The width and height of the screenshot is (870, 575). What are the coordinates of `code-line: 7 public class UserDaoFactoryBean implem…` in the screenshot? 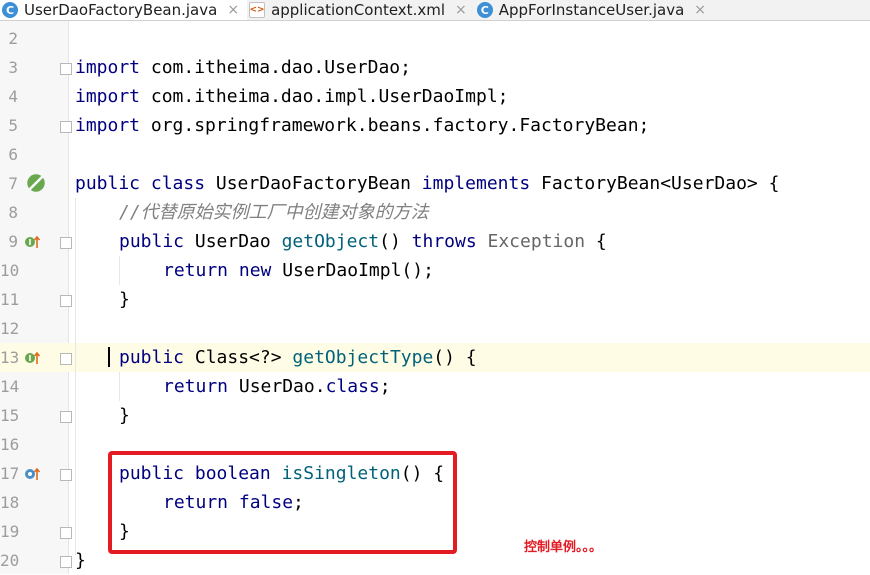 It's located at (435, 183).